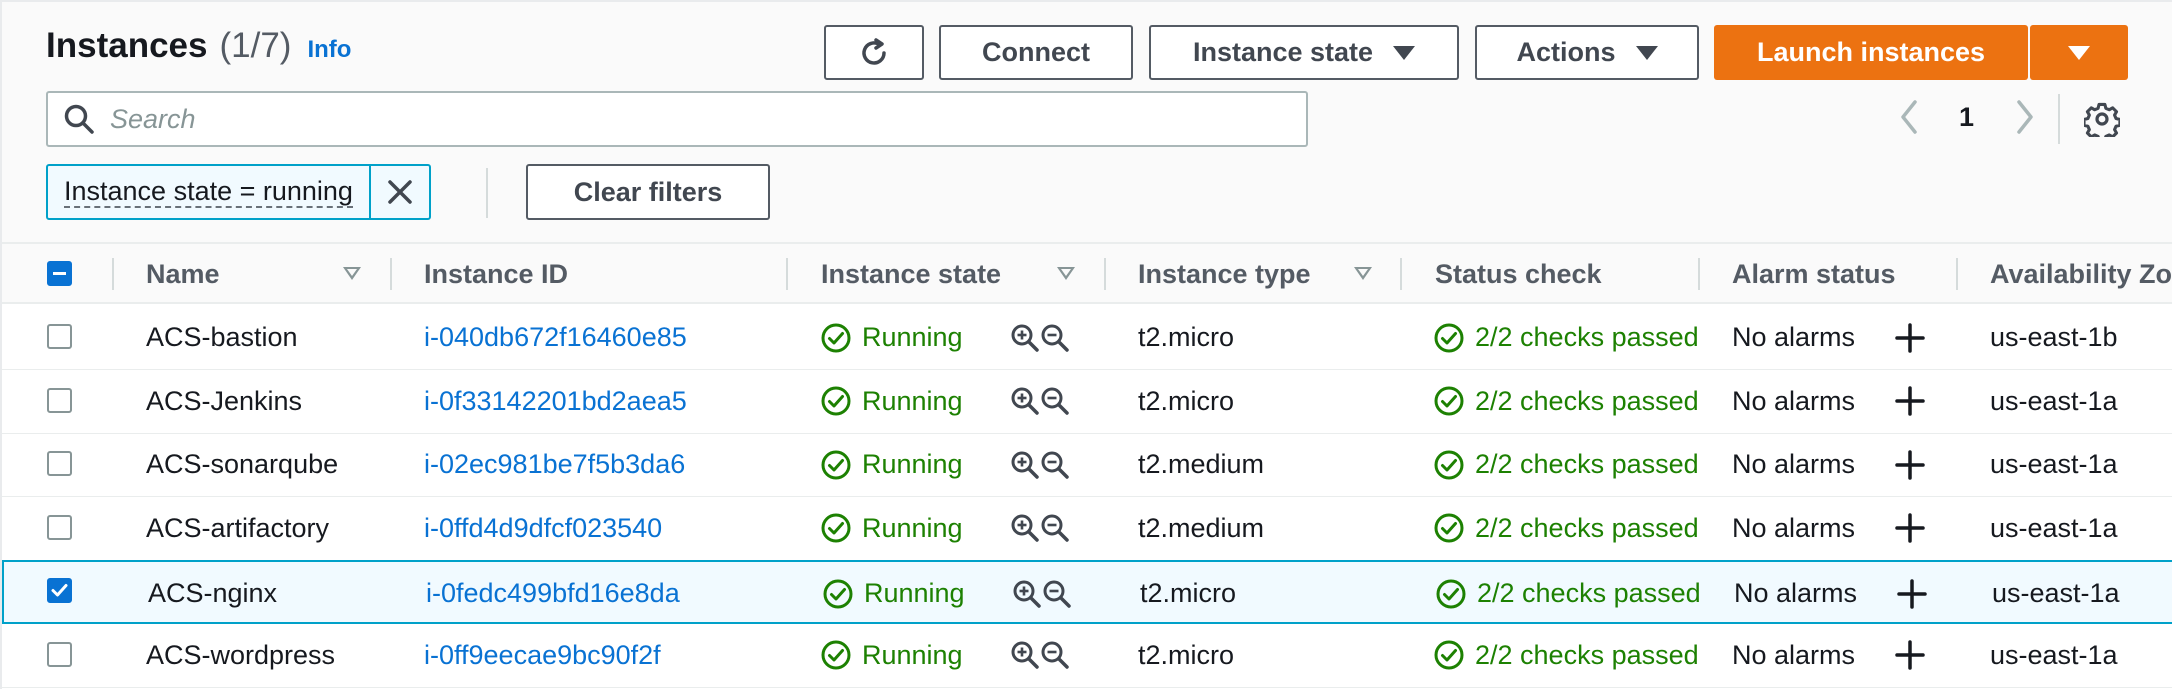  Describe the element at coordinates (79, 119) in the screenshot. I see `search-icon` at that location.